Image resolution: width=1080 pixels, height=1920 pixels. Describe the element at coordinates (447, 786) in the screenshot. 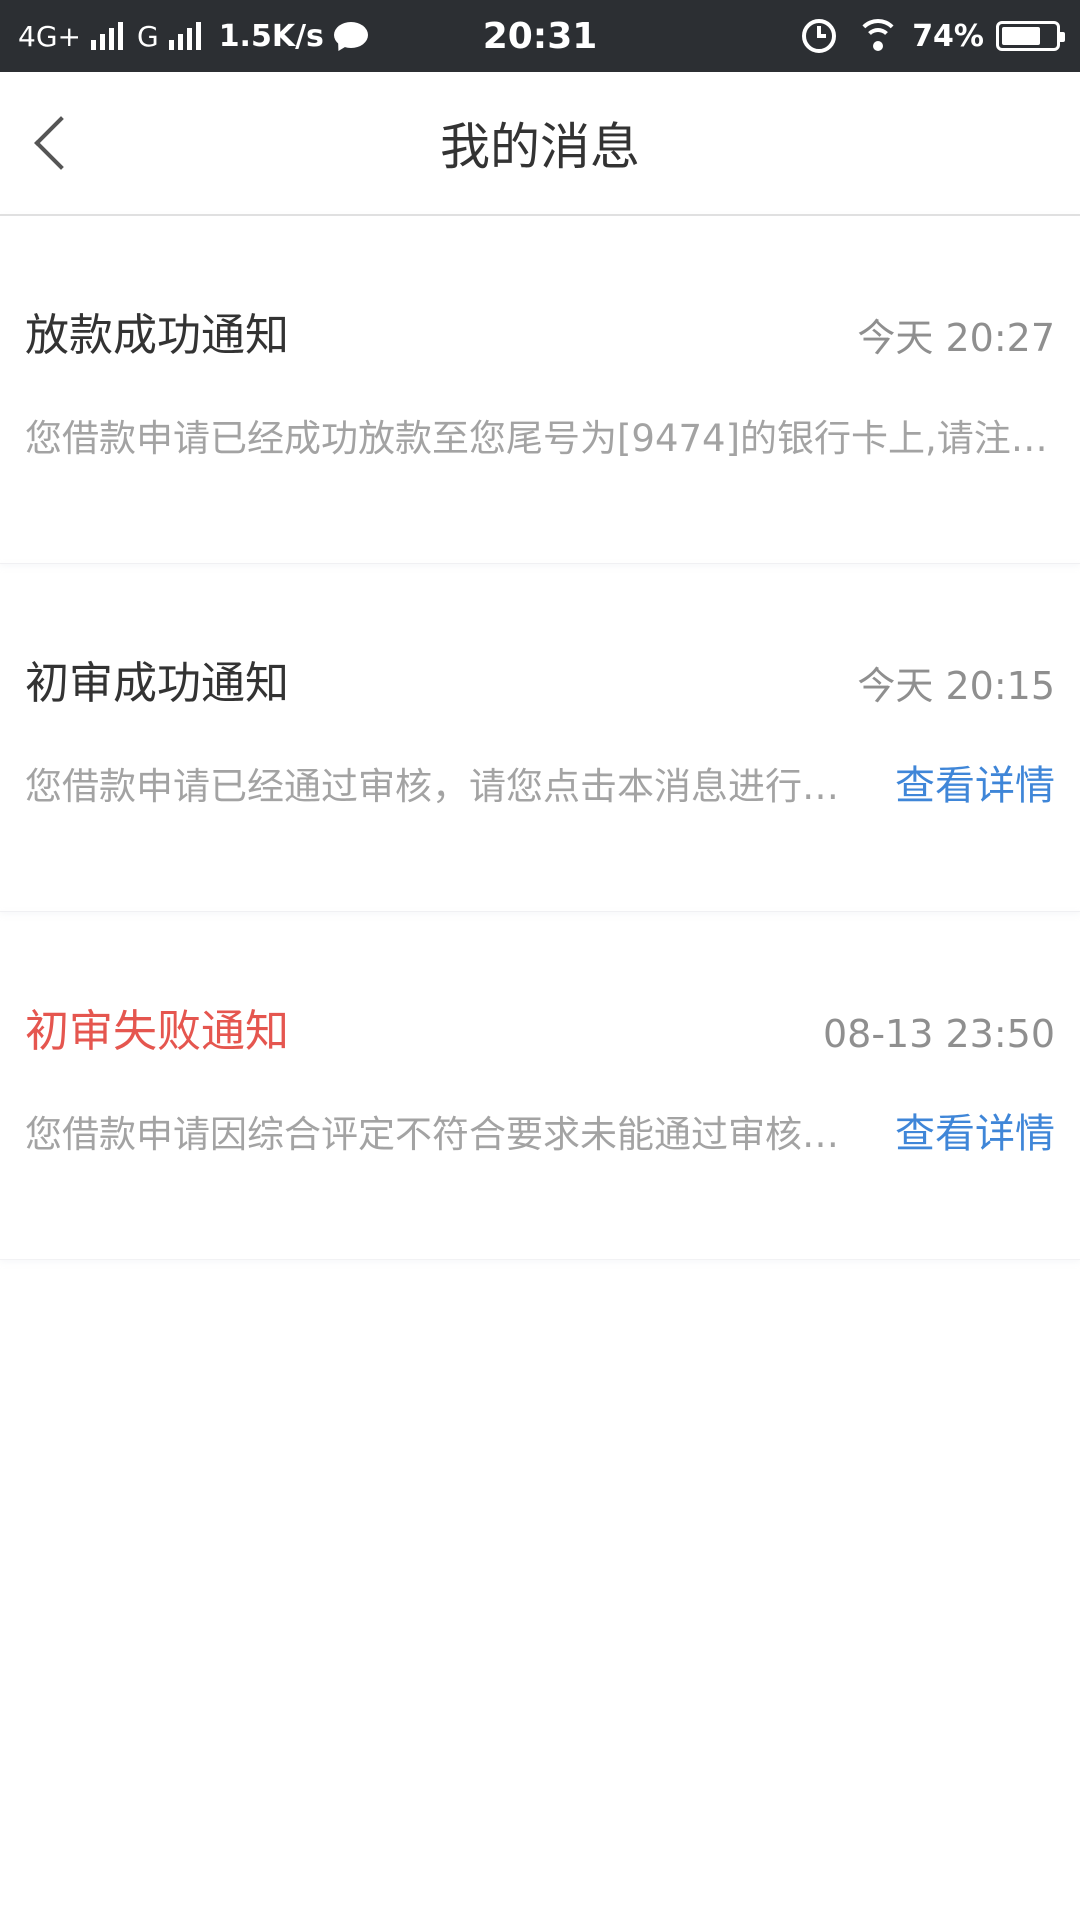

I see `message-body: 您借款申请已经通过审核，请您点击本消息进行确认` at that location.